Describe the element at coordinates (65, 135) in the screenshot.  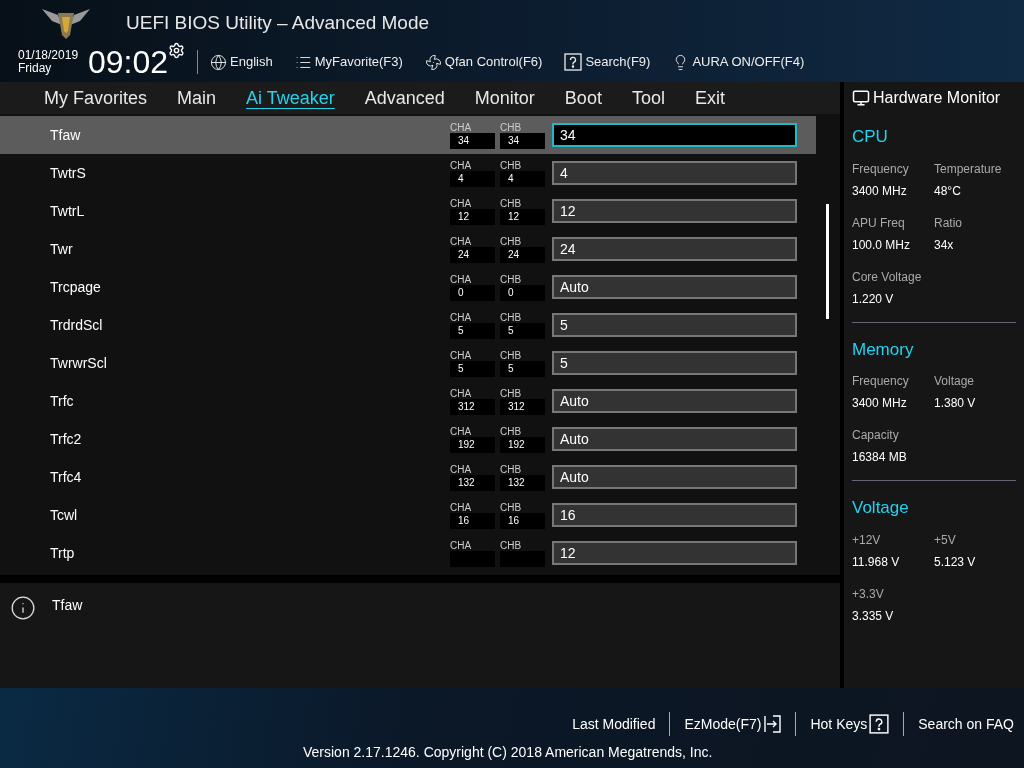
I see `setting-label: Tfaw` at that location.